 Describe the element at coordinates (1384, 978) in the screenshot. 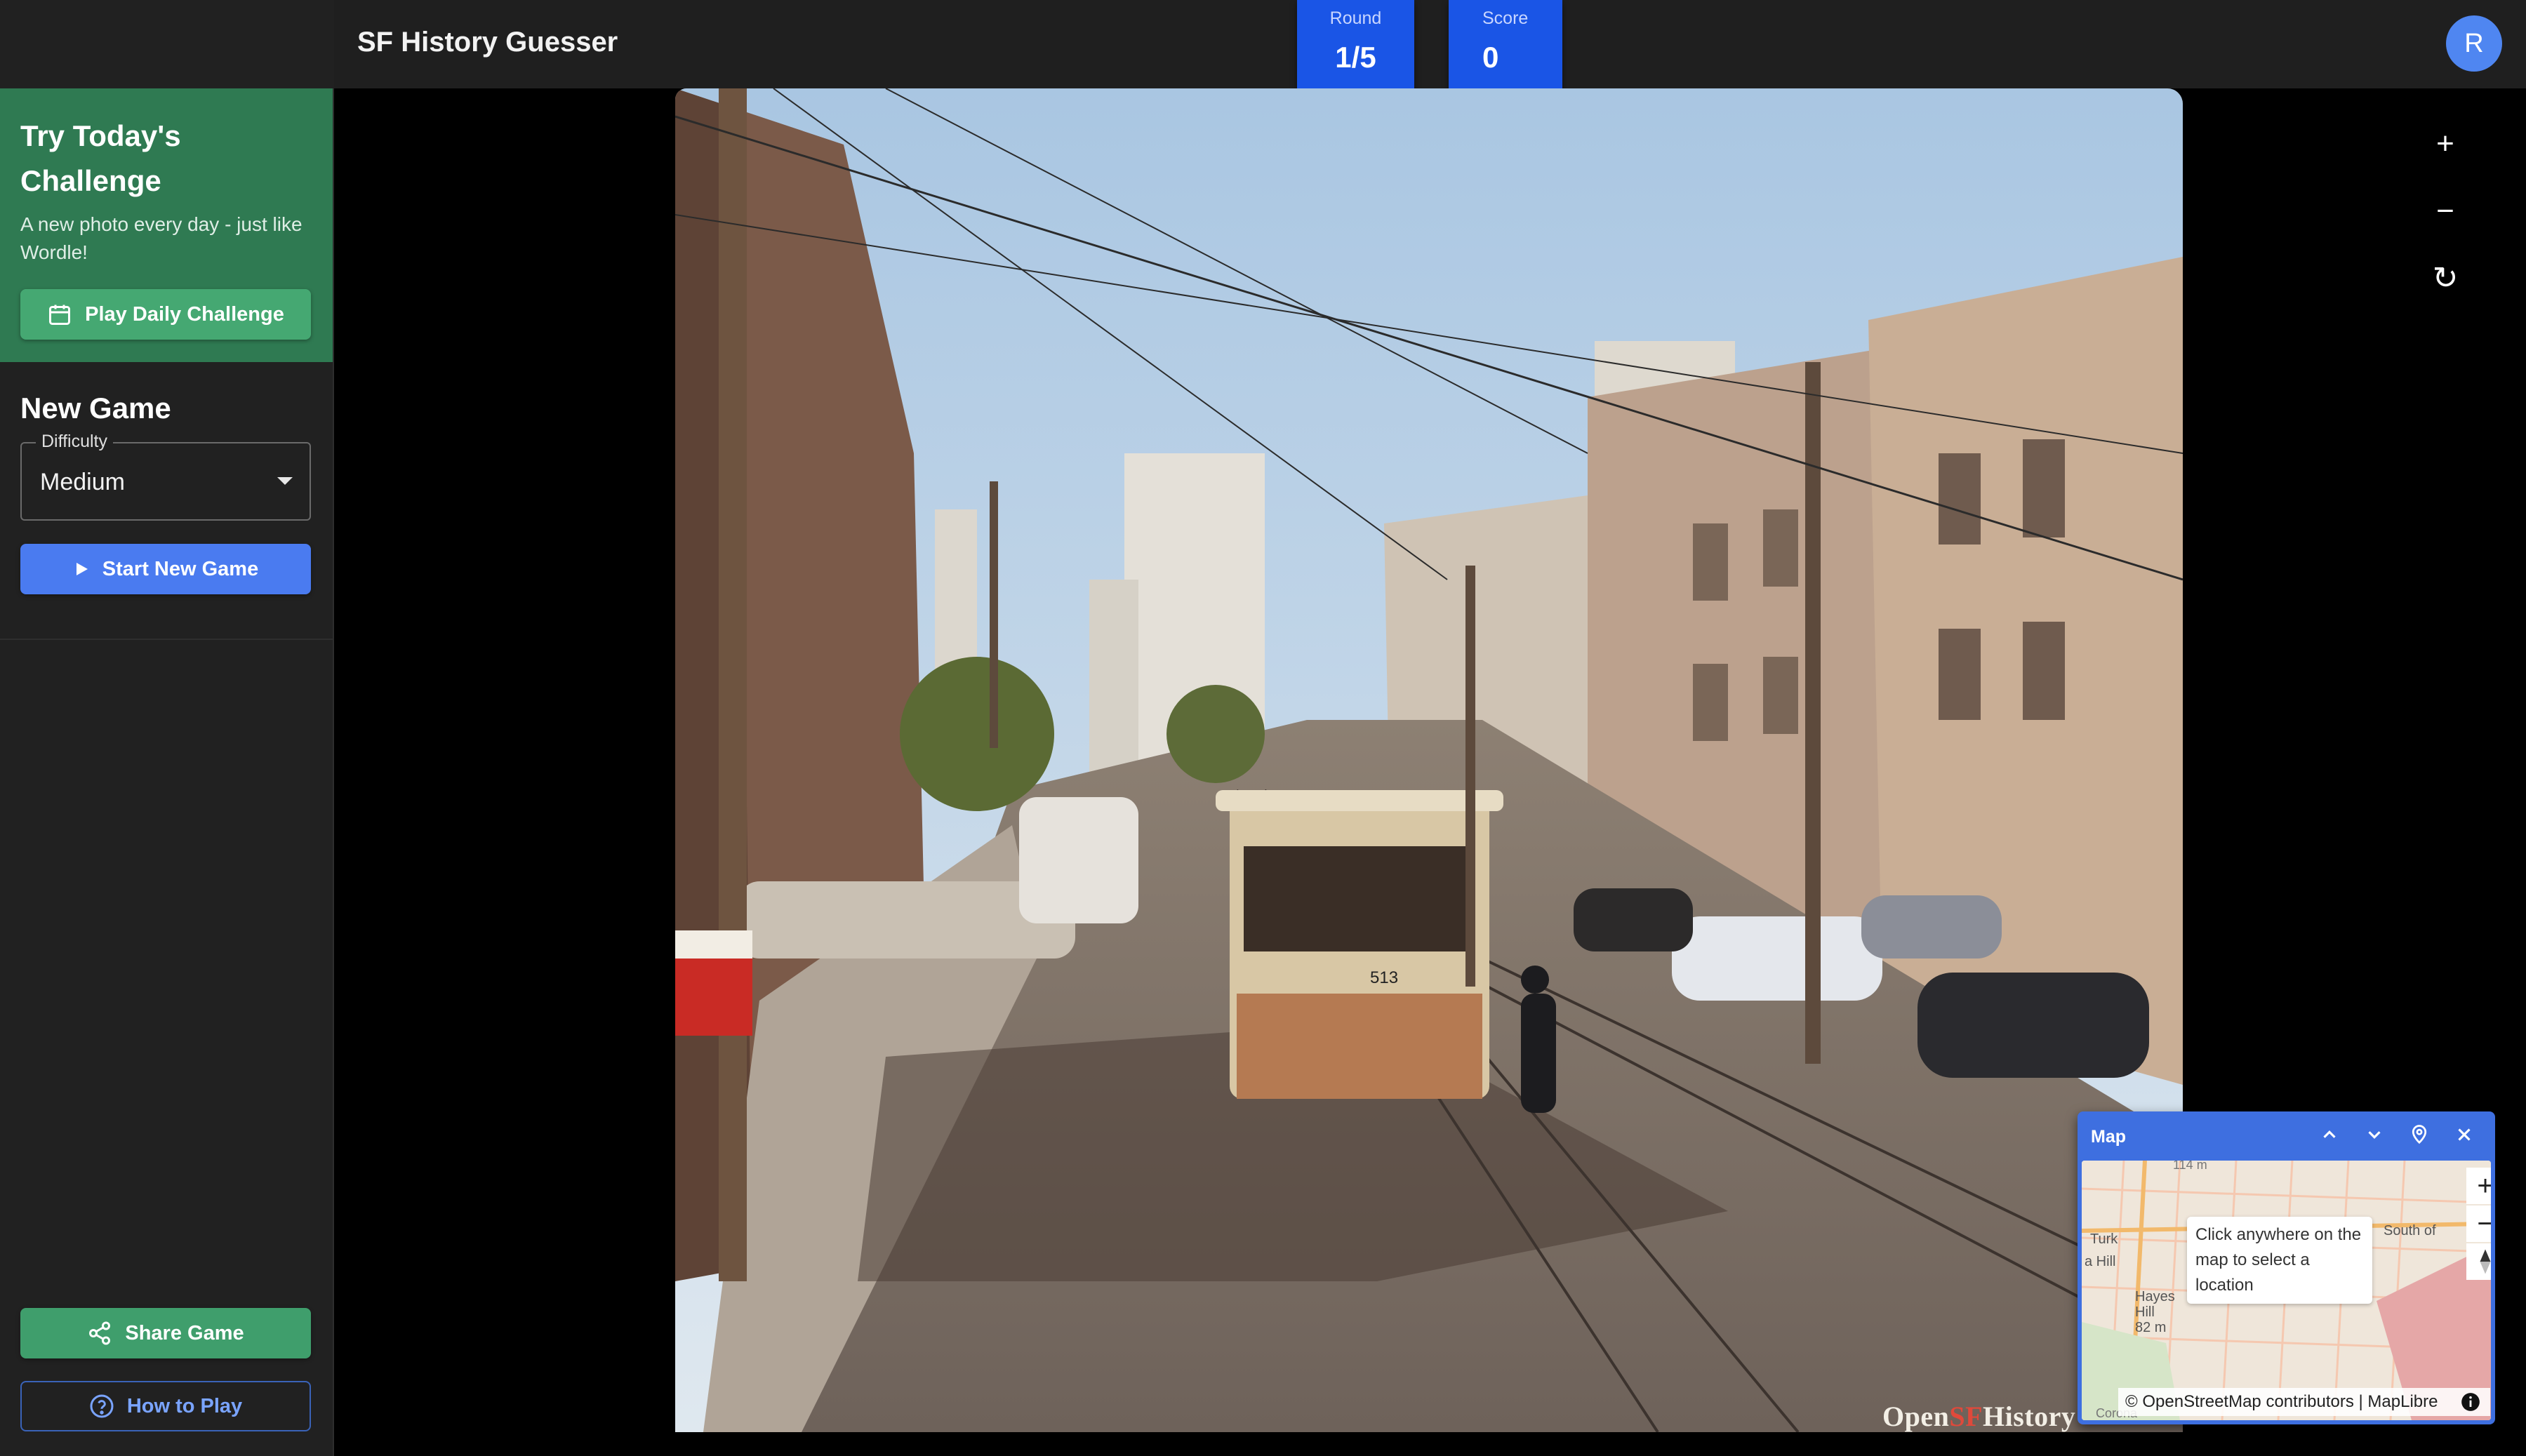

I see `cable-car-number: 513` at that location.